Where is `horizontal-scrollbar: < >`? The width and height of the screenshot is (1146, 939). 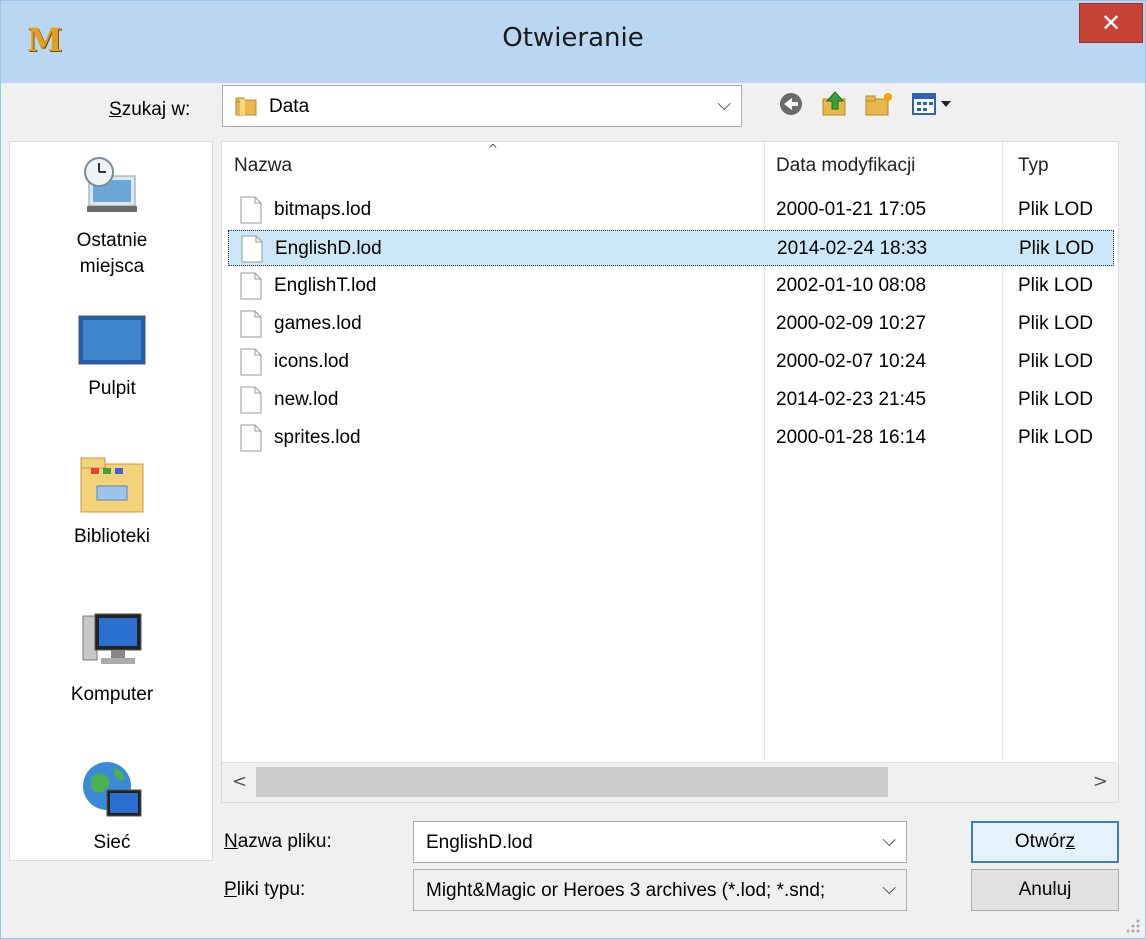
horizontal-scrollbar: < > is located at coordinates (670, 782).